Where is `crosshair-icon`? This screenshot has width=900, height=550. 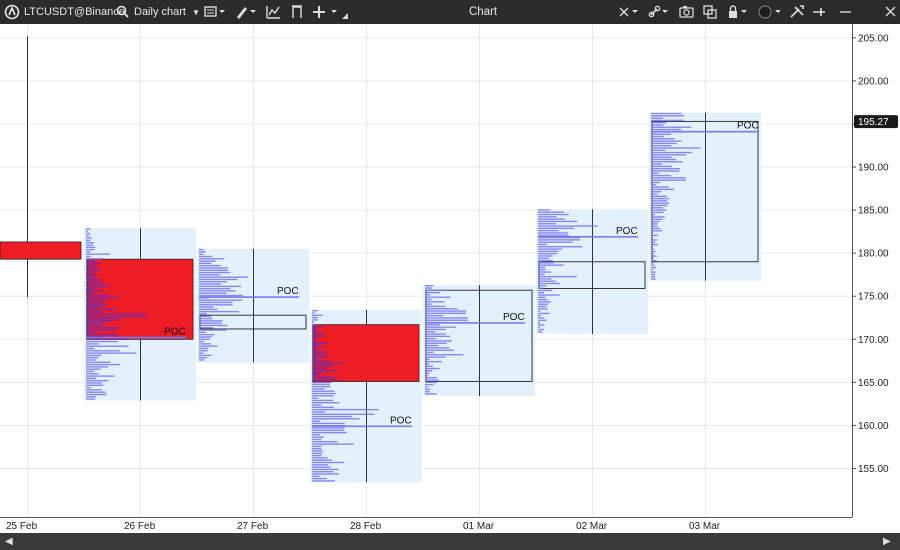 crosshair-icon is located at coordinates (630, 12).